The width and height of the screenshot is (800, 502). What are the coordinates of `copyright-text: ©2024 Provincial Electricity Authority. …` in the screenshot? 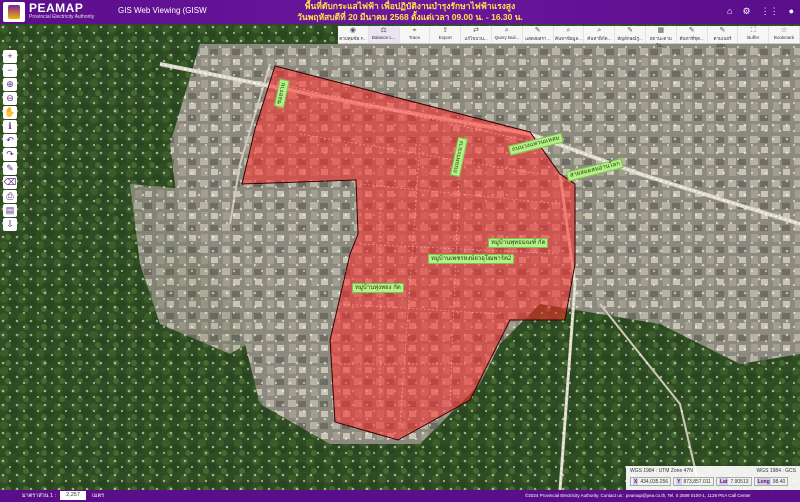 It's located at (638, 495).